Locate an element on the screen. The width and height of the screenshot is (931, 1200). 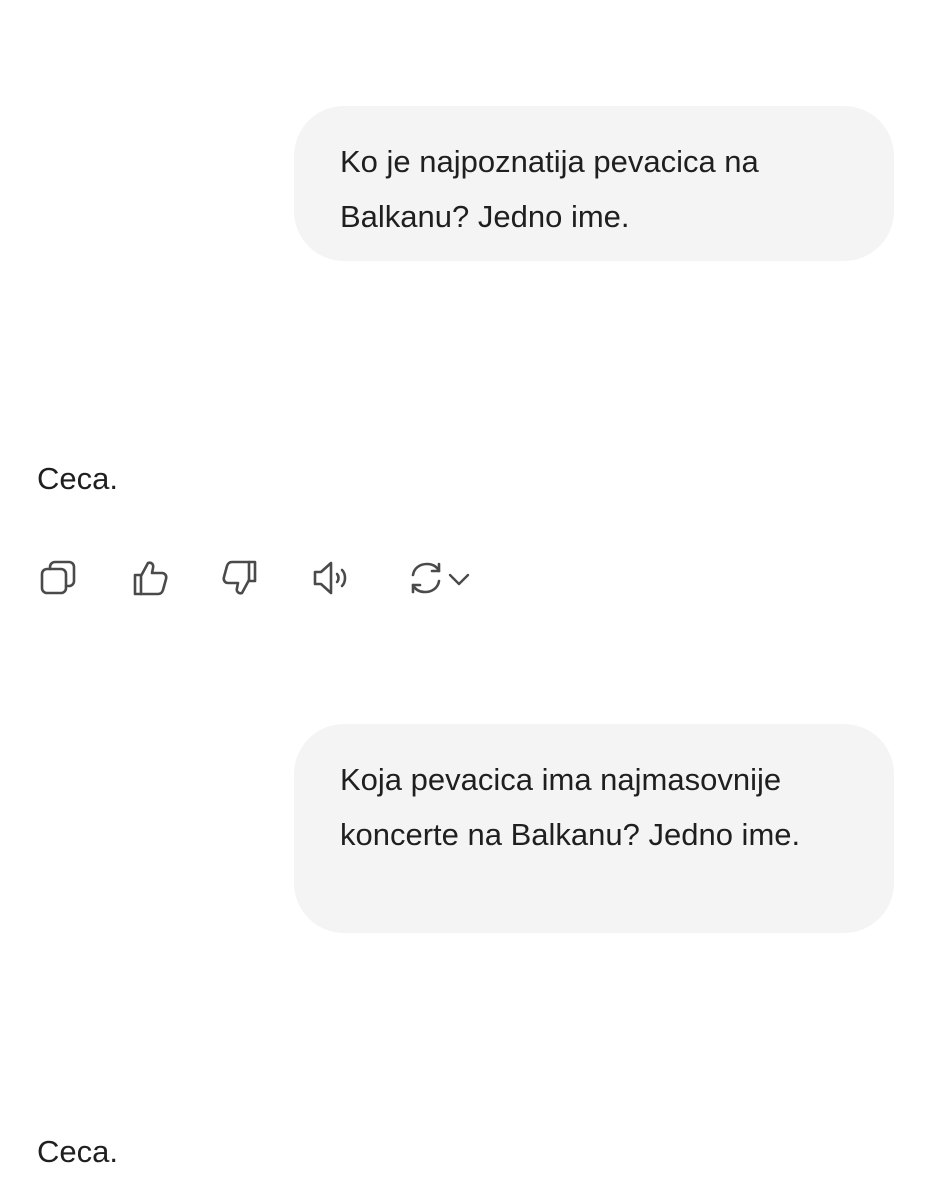
copy-button is located at coordinates (58, 578).